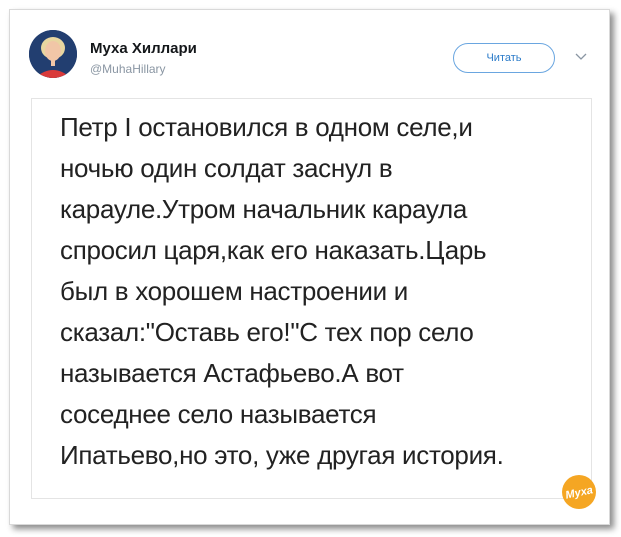 The image size is (621, 537). I want to click on follow-button: Читать, so click(504, 58).